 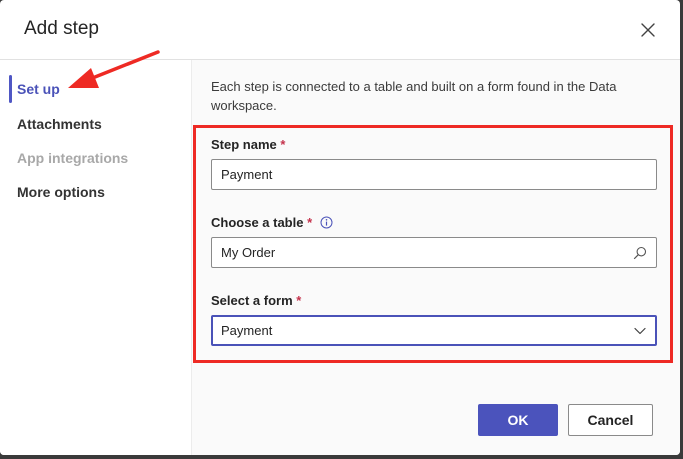 I want to click on select-form-label: Select a form *, so click(x=256, y=300).